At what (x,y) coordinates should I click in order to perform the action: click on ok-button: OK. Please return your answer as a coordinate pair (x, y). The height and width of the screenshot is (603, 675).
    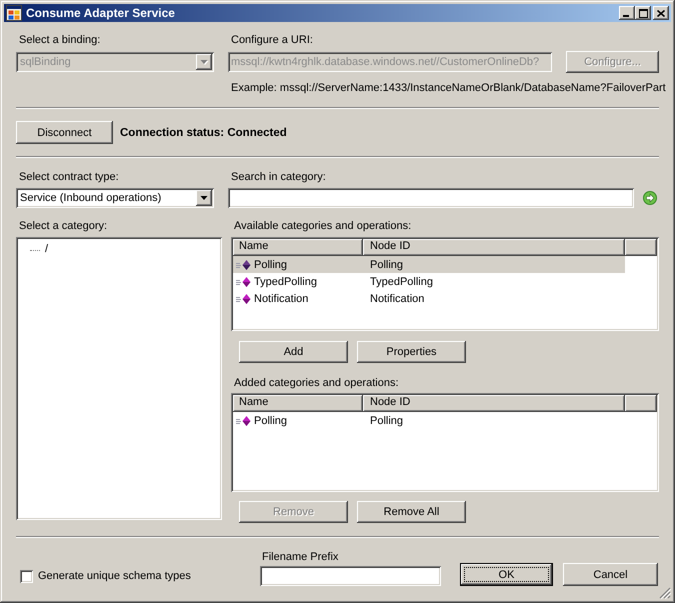
    Looking at the image, I should click on (506, 574).